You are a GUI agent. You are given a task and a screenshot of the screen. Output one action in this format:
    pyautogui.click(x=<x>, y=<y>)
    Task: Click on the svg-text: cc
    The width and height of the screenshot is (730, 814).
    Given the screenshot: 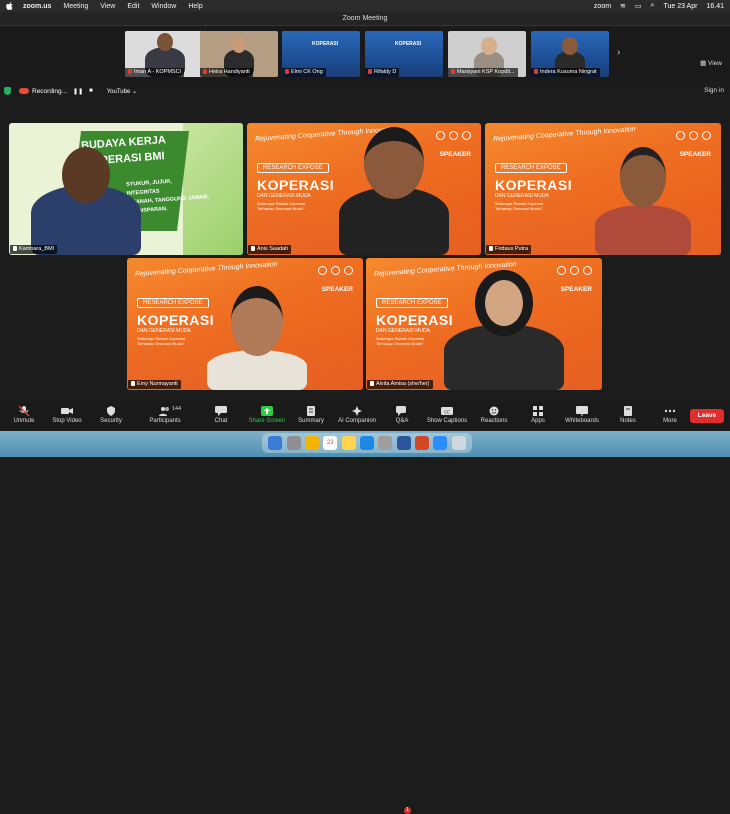 What is the action you would take?
    pyautogui.click(x=447, y=413)
    